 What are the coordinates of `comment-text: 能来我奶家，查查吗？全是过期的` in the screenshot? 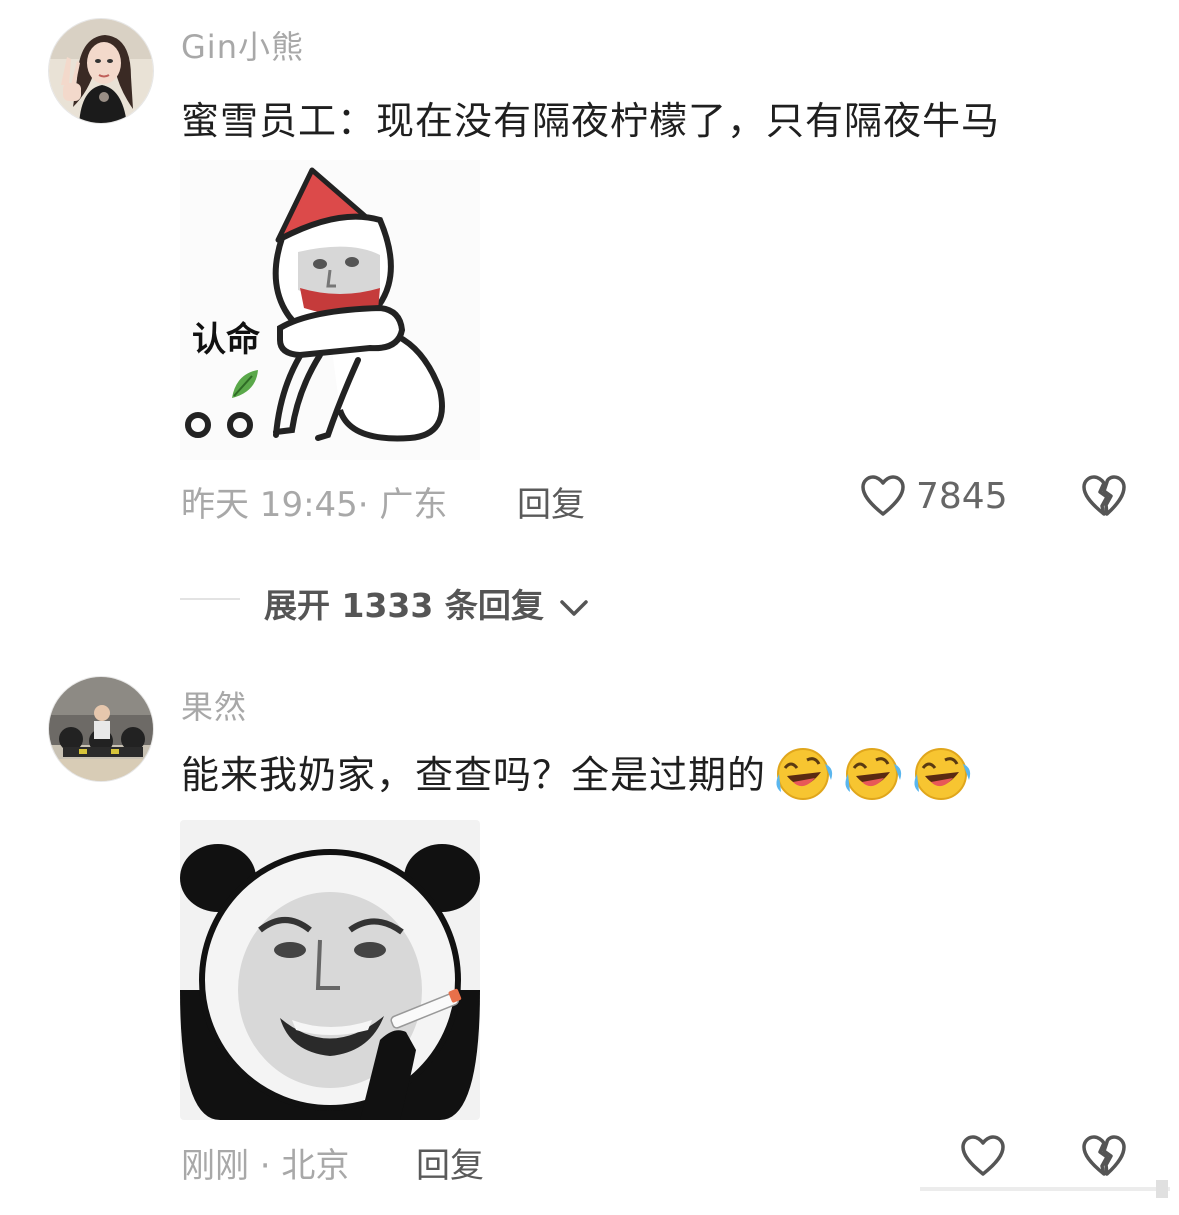 It's located at (474, 775).